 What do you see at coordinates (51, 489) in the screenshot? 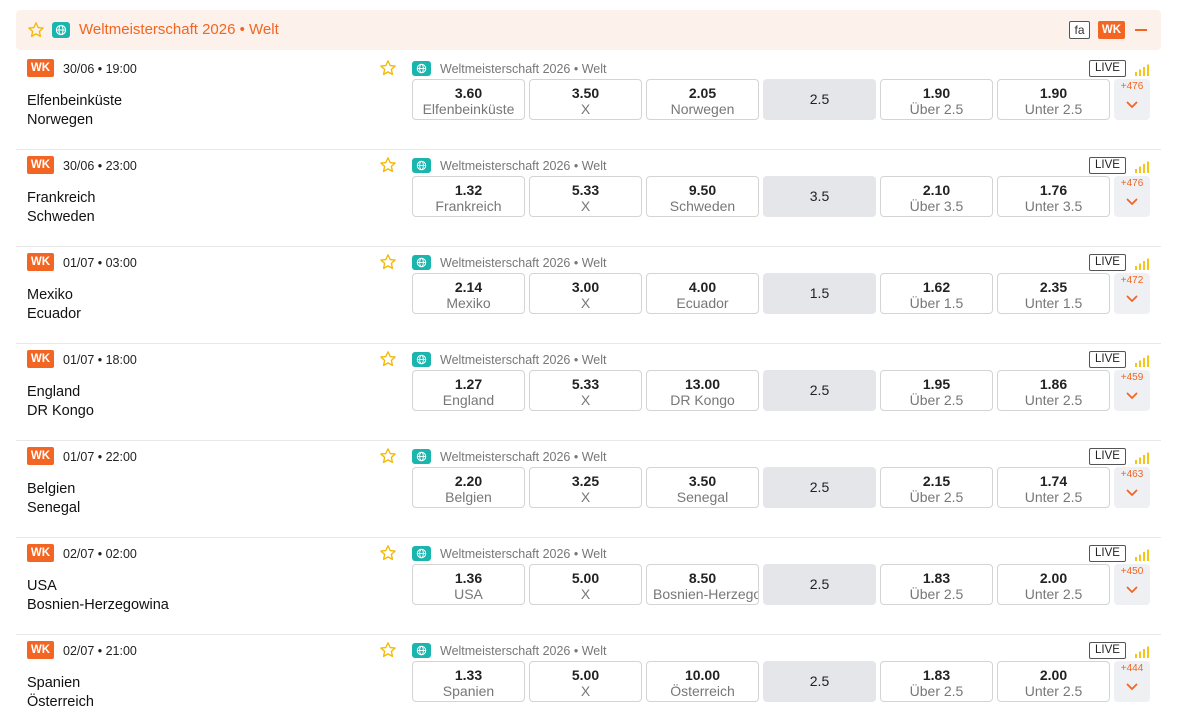
I see `home-team: Belgien` at bounding box center [51, 489].